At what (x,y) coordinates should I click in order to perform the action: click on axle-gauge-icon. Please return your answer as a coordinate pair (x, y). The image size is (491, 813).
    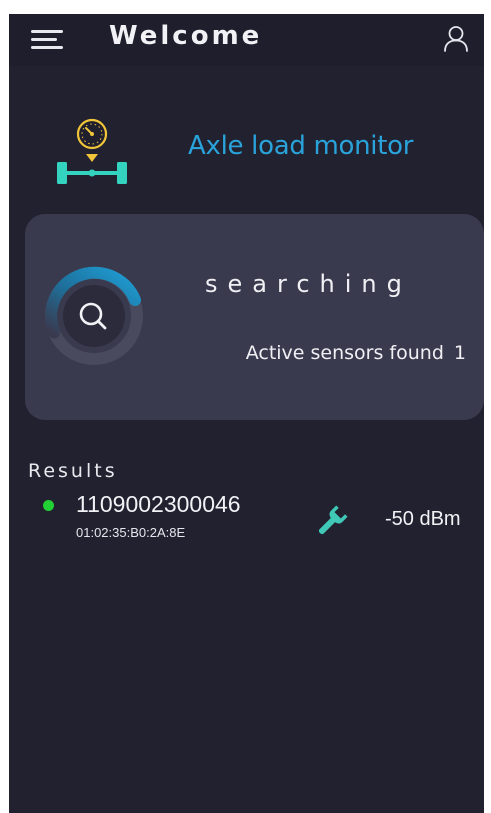
    Looking at the image, I should click on (92, 151).